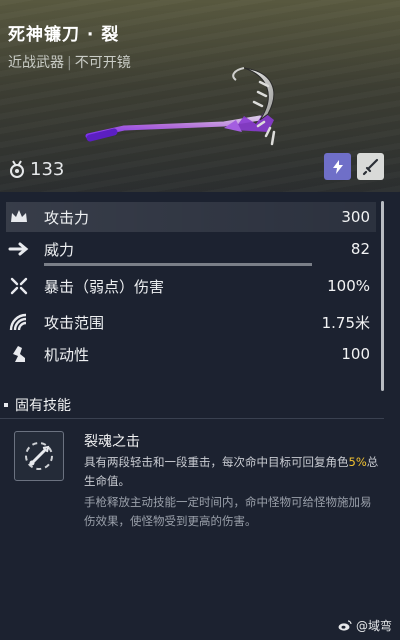 The height and width of the screenshot is (640, 400). What do you see at coordinates (192, 418) in the screenshot?
I see `section-divider` at bounding box center [192, 418].